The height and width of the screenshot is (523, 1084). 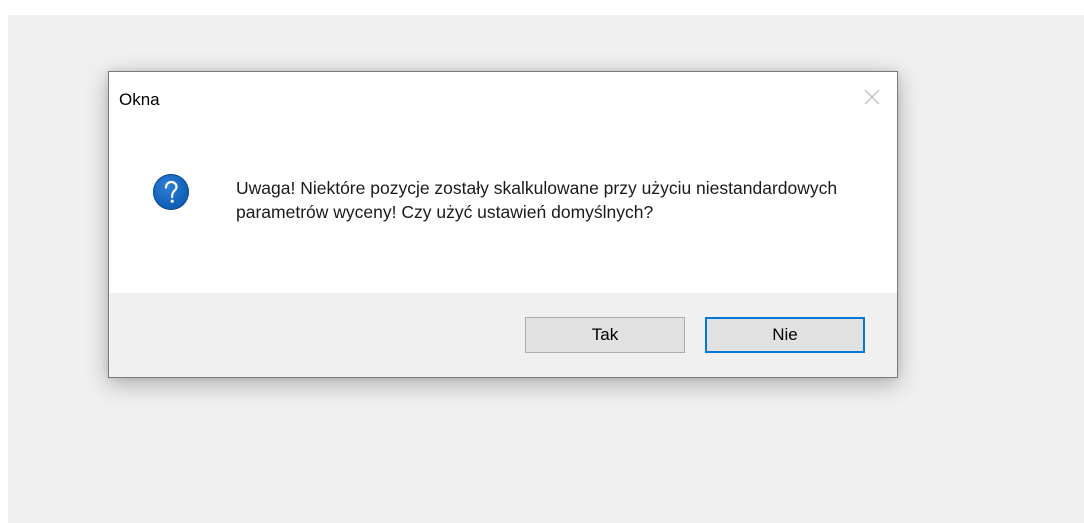 I want to click on yes-button: Tak, so click(x=605, y=335).